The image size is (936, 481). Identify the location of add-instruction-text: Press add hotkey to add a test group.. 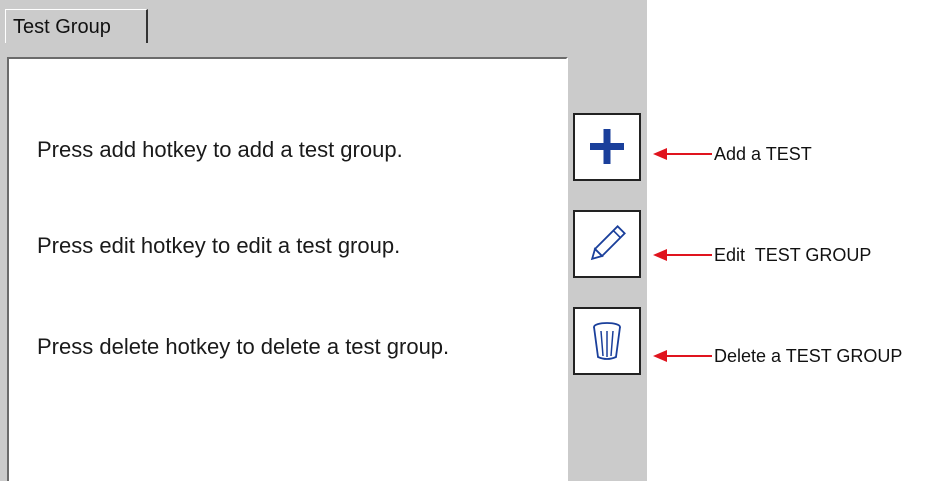
(220, 149).